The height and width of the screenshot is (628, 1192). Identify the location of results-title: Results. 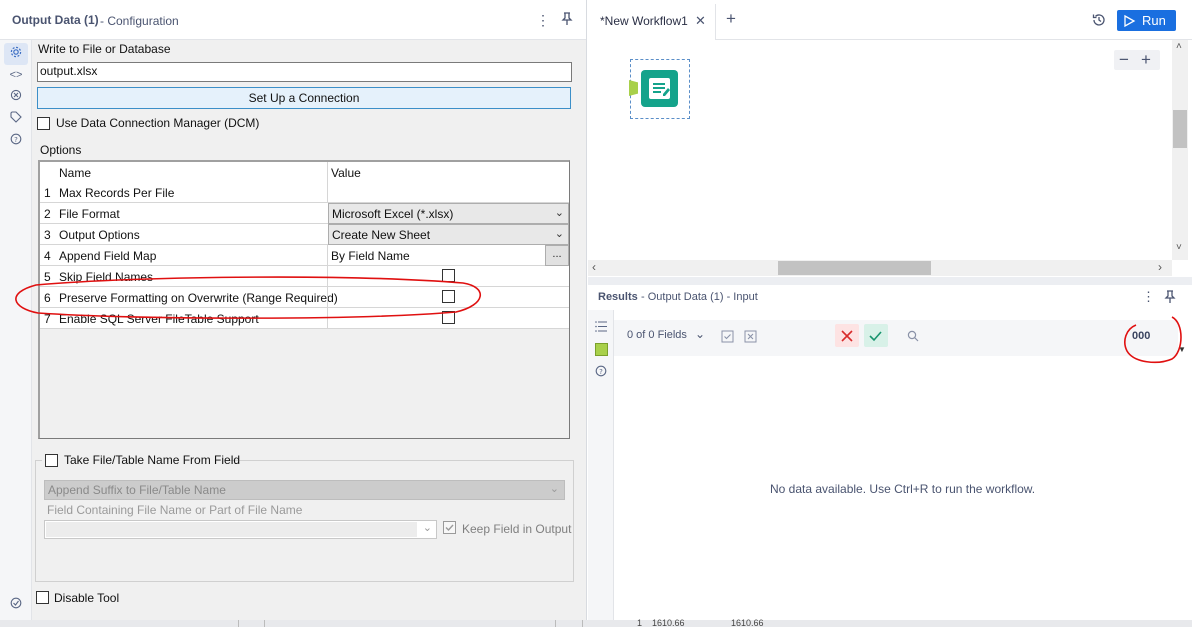
(618, 297).